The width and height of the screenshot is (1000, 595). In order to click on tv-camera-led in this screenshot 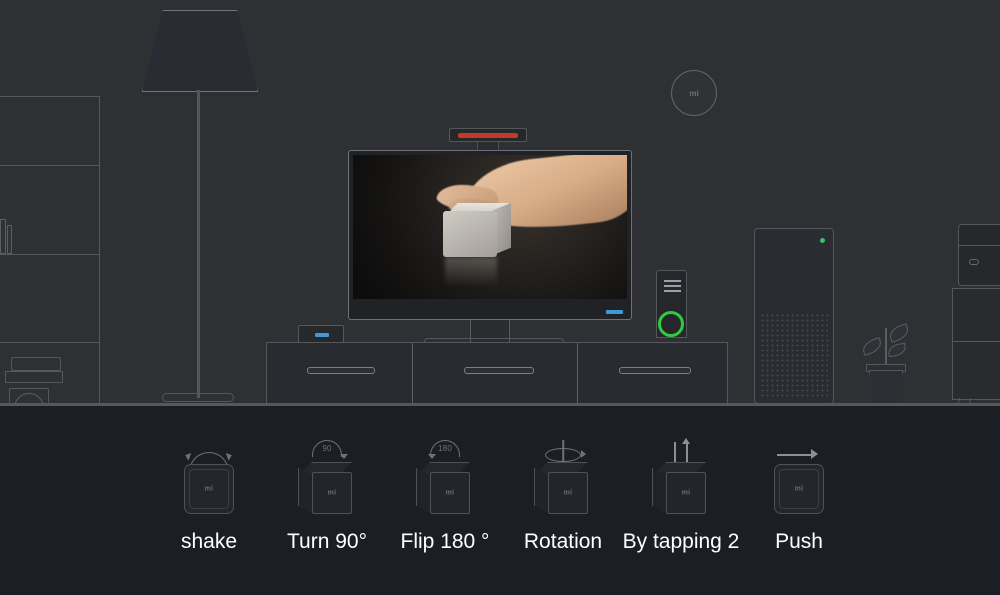, I will do `click(488, 135)`.